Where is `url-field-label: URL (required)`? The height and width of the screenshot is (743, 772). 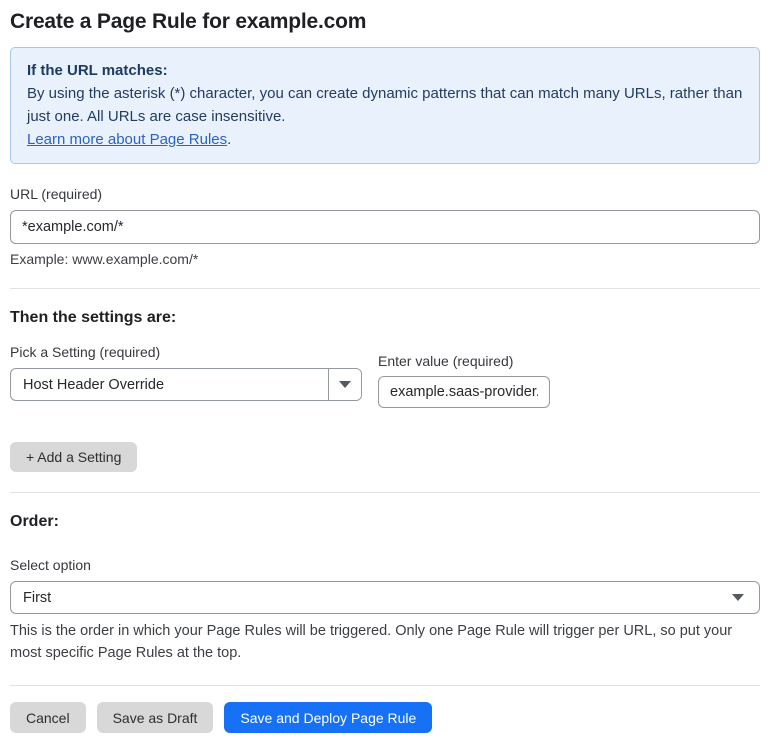
url-field-label: URL (required) is located at coordinates (56, 194).